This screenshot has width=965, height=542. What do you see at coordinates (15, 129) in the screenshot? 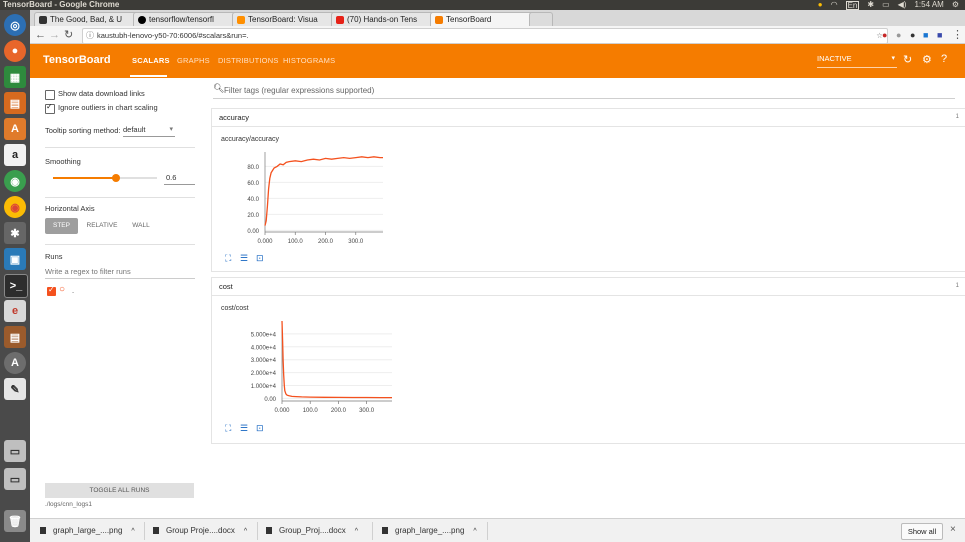
I see `software-center-icon: A` at bounding box center [15, 129].